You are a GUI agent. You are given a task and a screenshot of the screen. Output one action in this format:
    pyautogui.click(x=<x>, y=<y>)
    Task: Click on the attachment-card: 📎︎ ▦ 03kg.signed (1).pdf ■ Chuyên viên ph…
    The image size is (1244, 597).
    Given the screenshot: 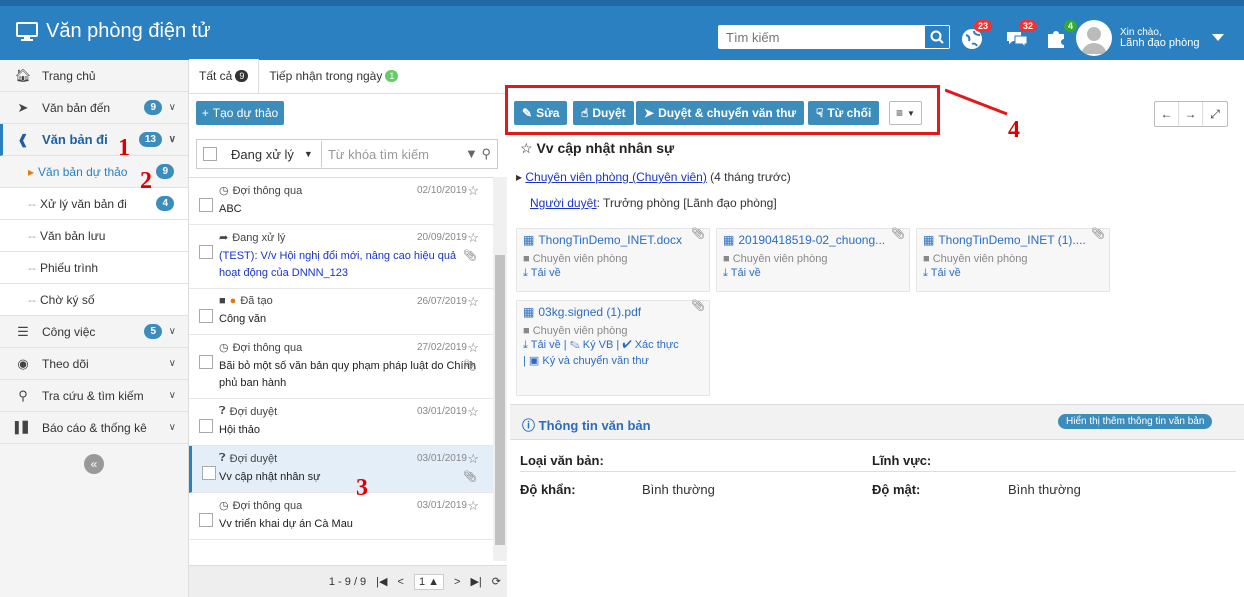 What is the action you would take?
    pyautogui.click(x=613, y=348)
    